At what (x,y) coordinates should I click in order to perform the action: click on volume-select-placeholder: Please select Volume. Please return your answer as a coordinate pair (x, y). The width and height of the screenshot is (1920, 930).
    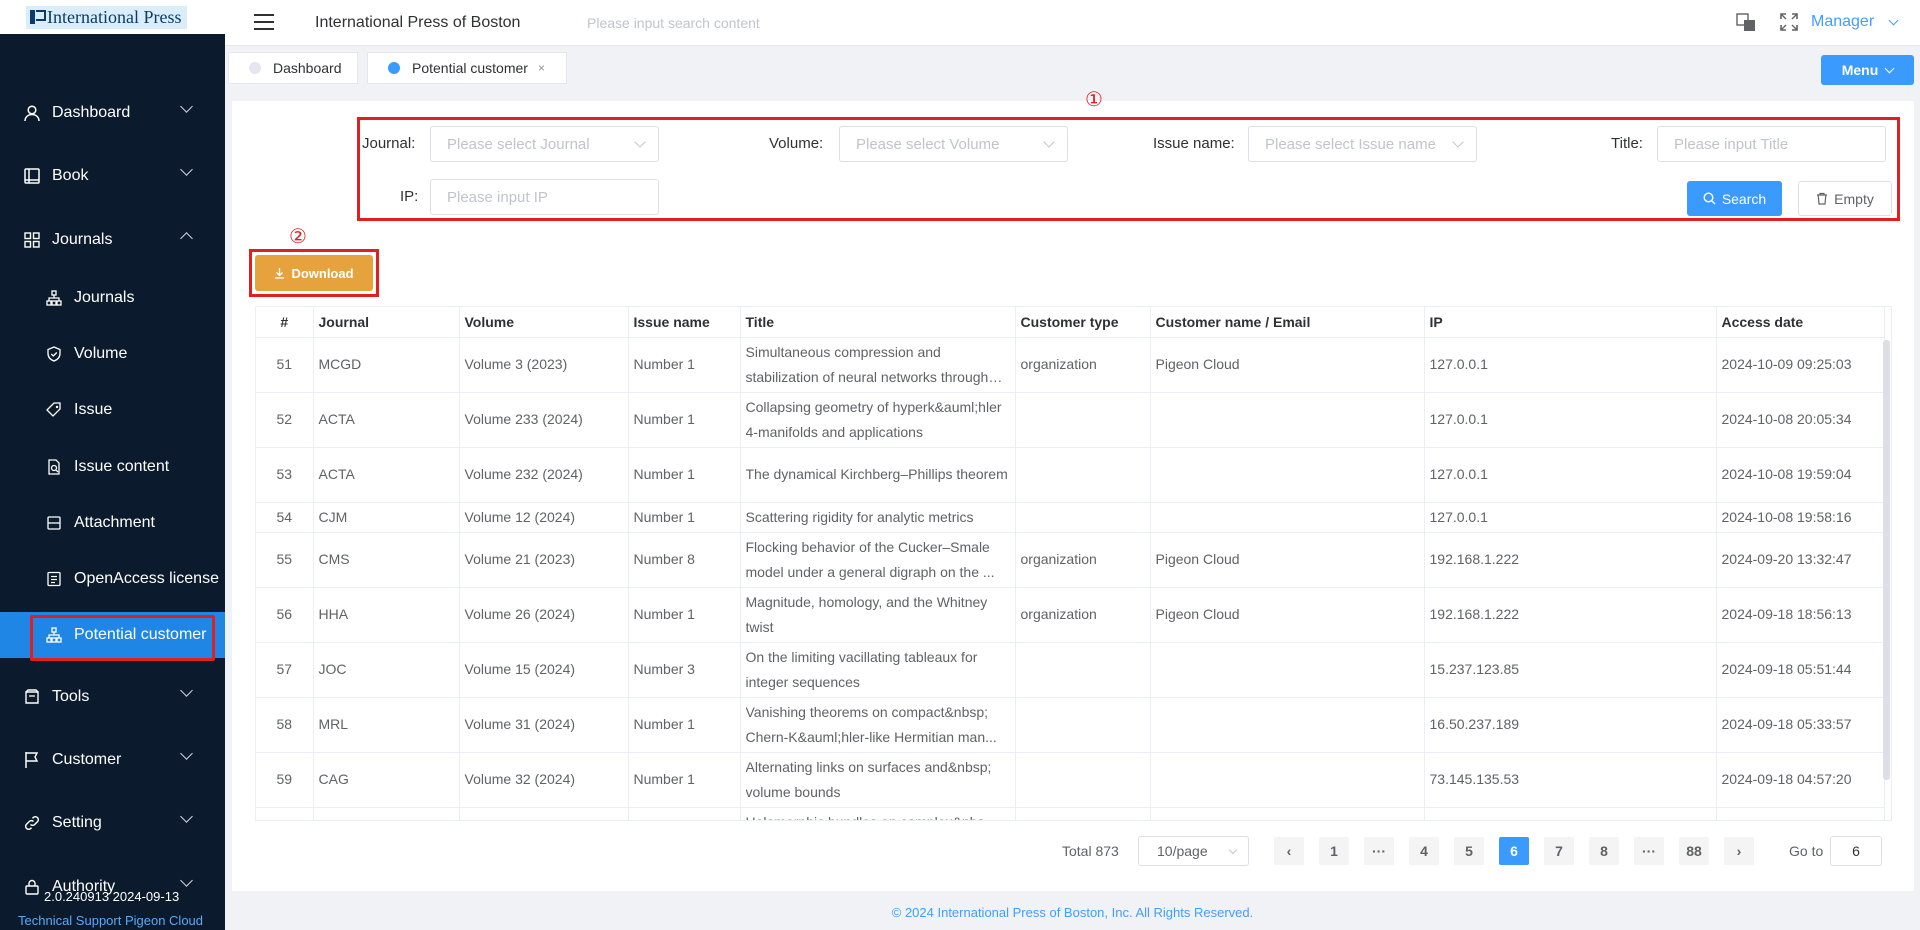
    Looking at the image, I should click on (928, 144).